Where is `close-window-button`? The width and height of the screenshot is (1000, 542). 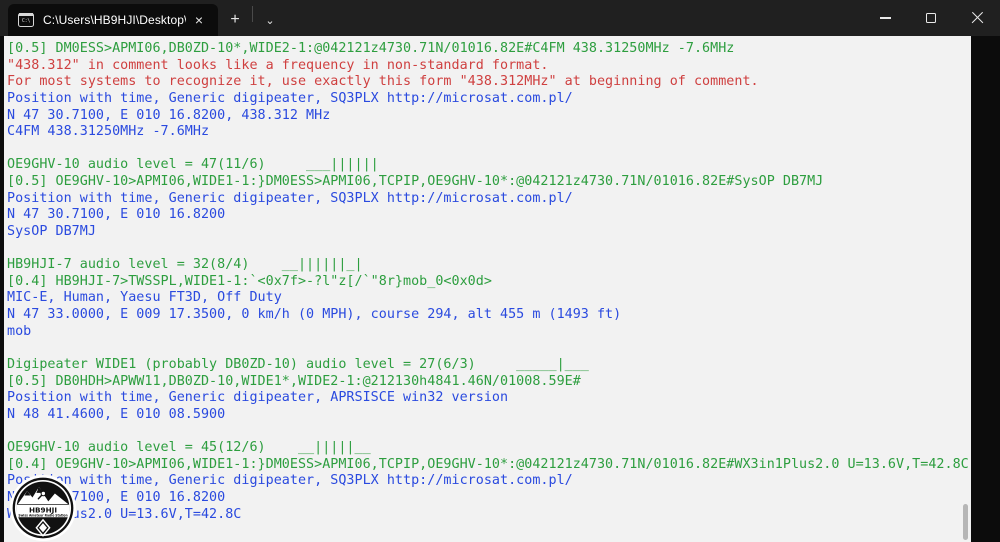 close-window-button is located at coordinates (977, 18).